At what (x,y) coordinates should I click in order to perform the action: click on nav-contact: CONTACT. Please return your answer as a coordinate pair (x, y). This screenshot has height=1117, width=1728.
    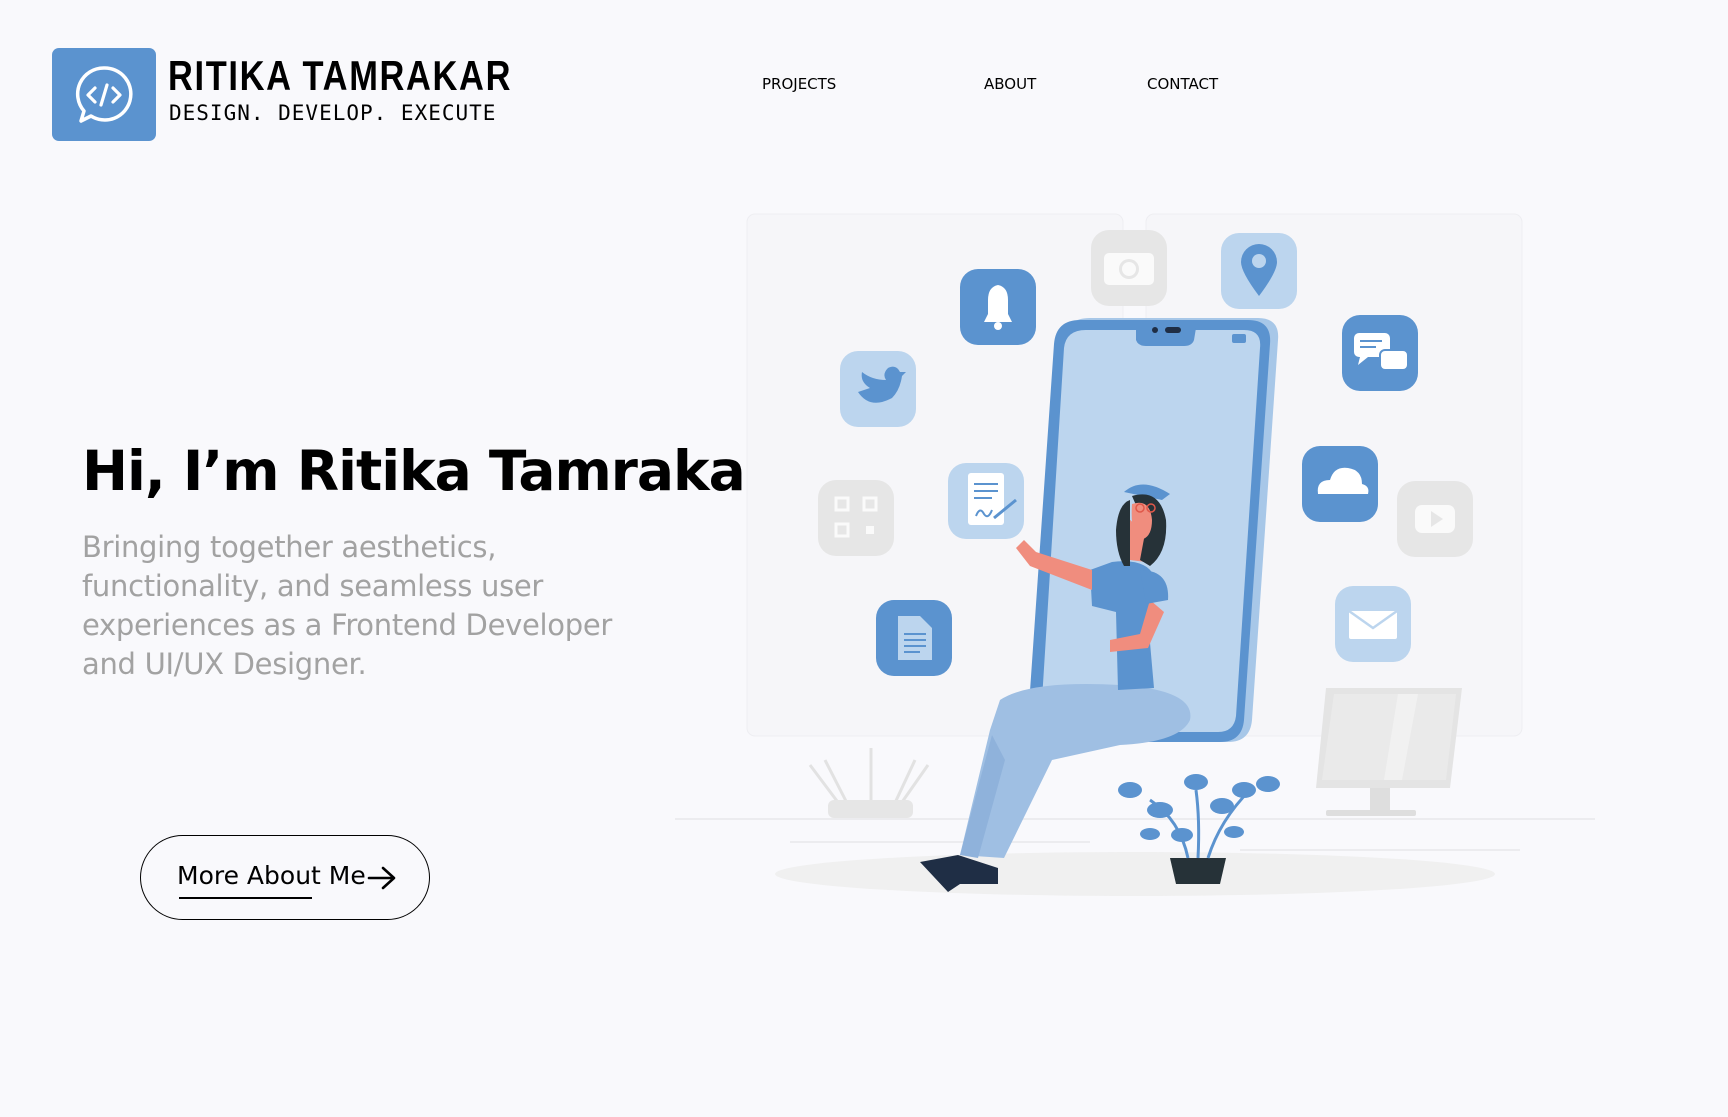
    Looking at the image, I should click on (1182, 84).